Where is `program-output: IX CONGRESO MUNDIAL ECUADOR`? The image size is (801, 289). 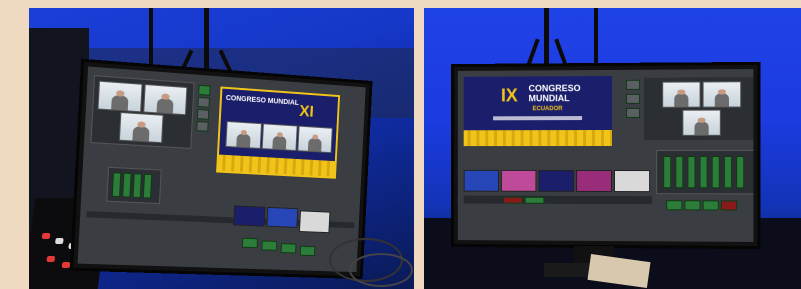
program-output: IX CONGRESO MUNDIAL ECUADOR is located at coordinates (537, 111).